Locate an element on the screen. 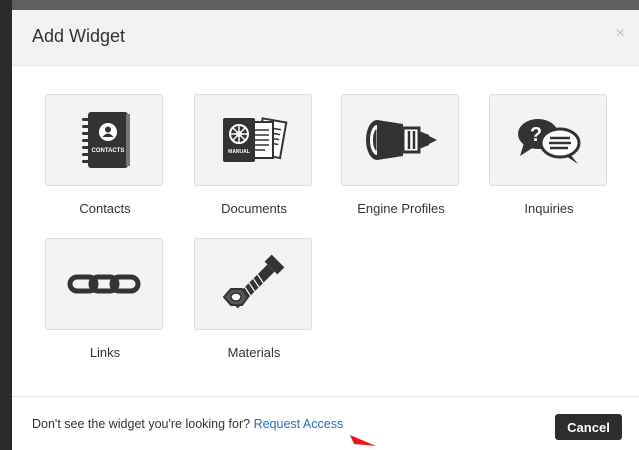 This screenshot has height=450, width=639. request-access-link: Request Access is located at coordinates (299, 424).